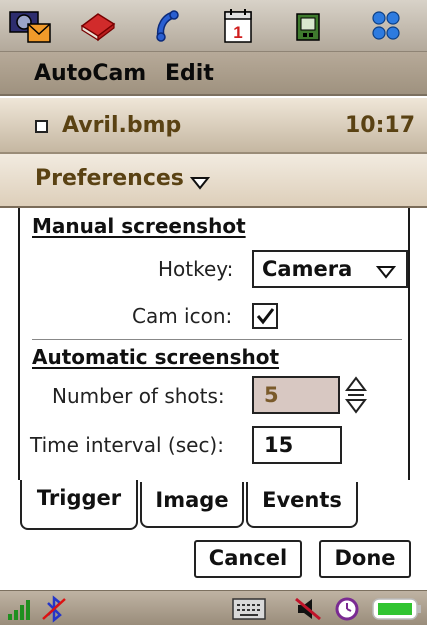 The image size is (427, 625). What do you see at coordinates (79, 498) in the screenshot?
I see `tab-trigger-label: Trigger` at bounding box center [79, 498].